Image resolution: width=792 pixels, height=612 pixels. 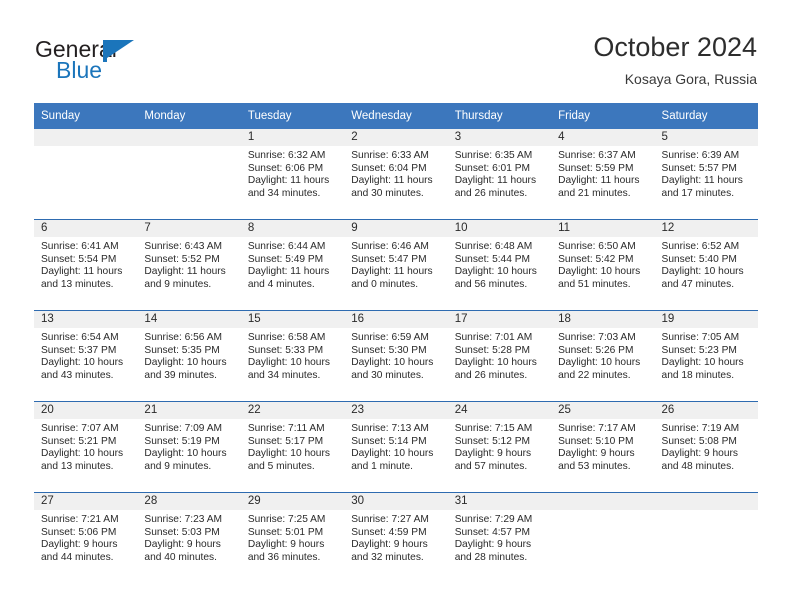 I want to click on sunrise-time: Sunrise: 7:15 AM, so click(x=493, y=428).